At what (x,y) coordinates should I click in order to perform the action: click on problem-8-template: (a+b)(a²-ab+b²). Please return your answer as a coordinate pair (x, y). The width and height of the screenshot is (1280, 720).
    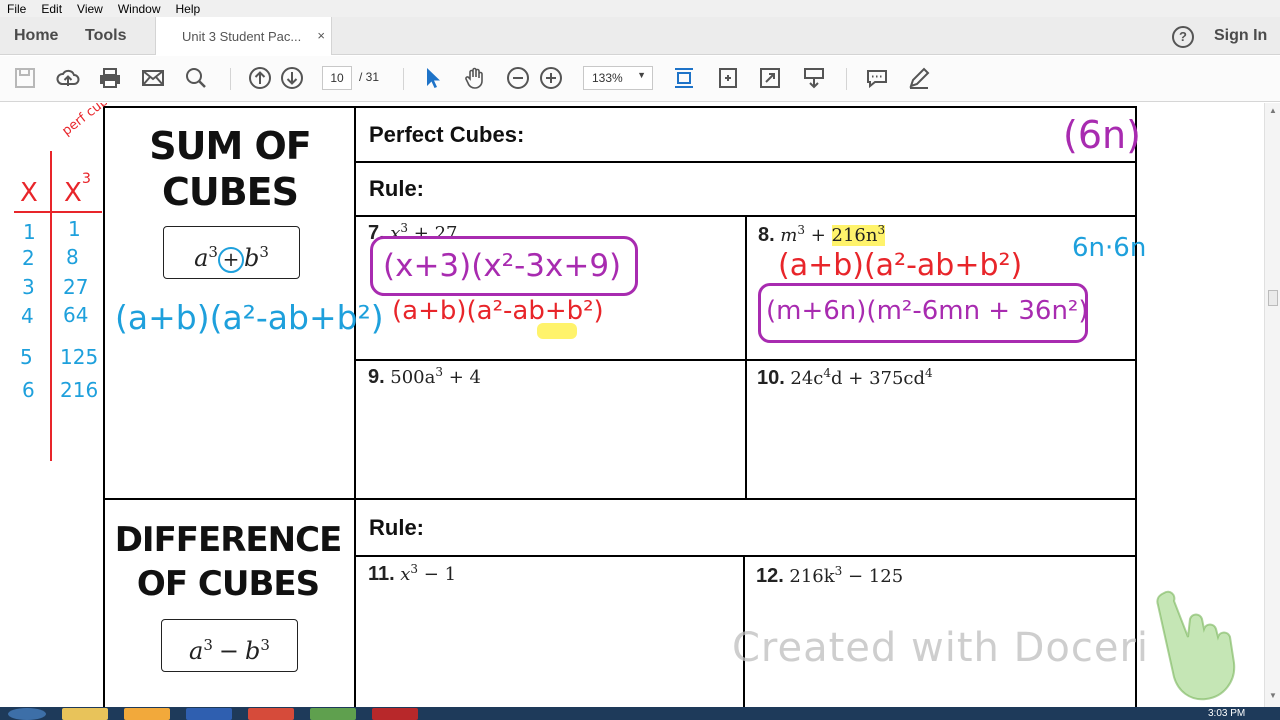
    Looking at the image, I should click on (900, 265).